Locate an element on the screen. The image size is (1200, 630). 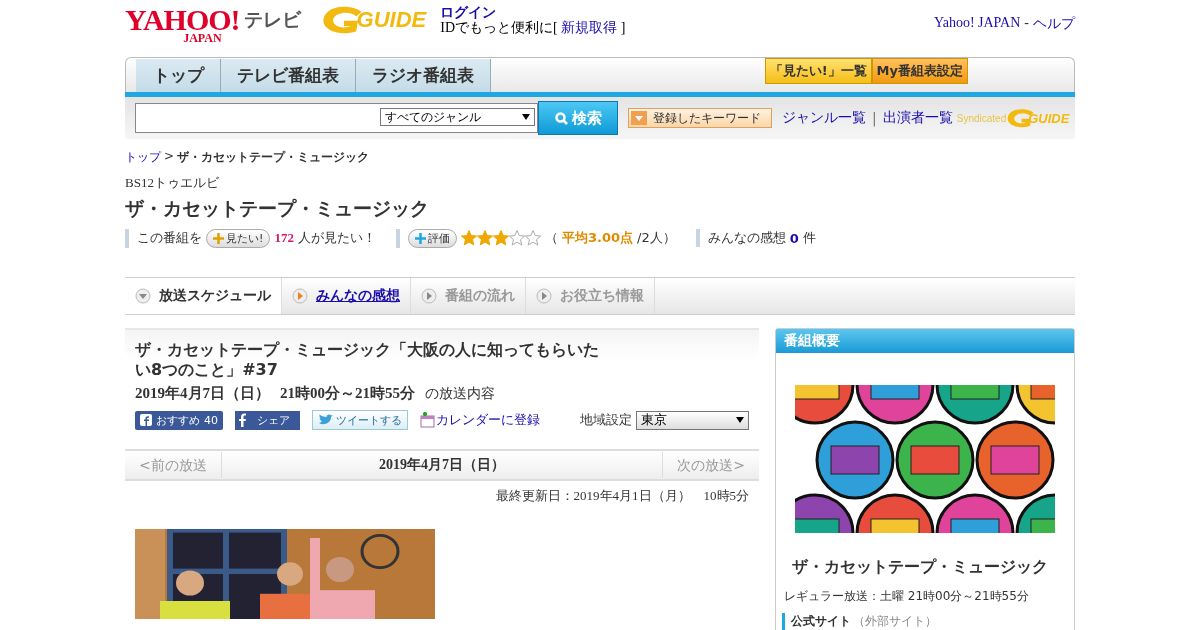
bird-icon is located at coordinates (326, 420).